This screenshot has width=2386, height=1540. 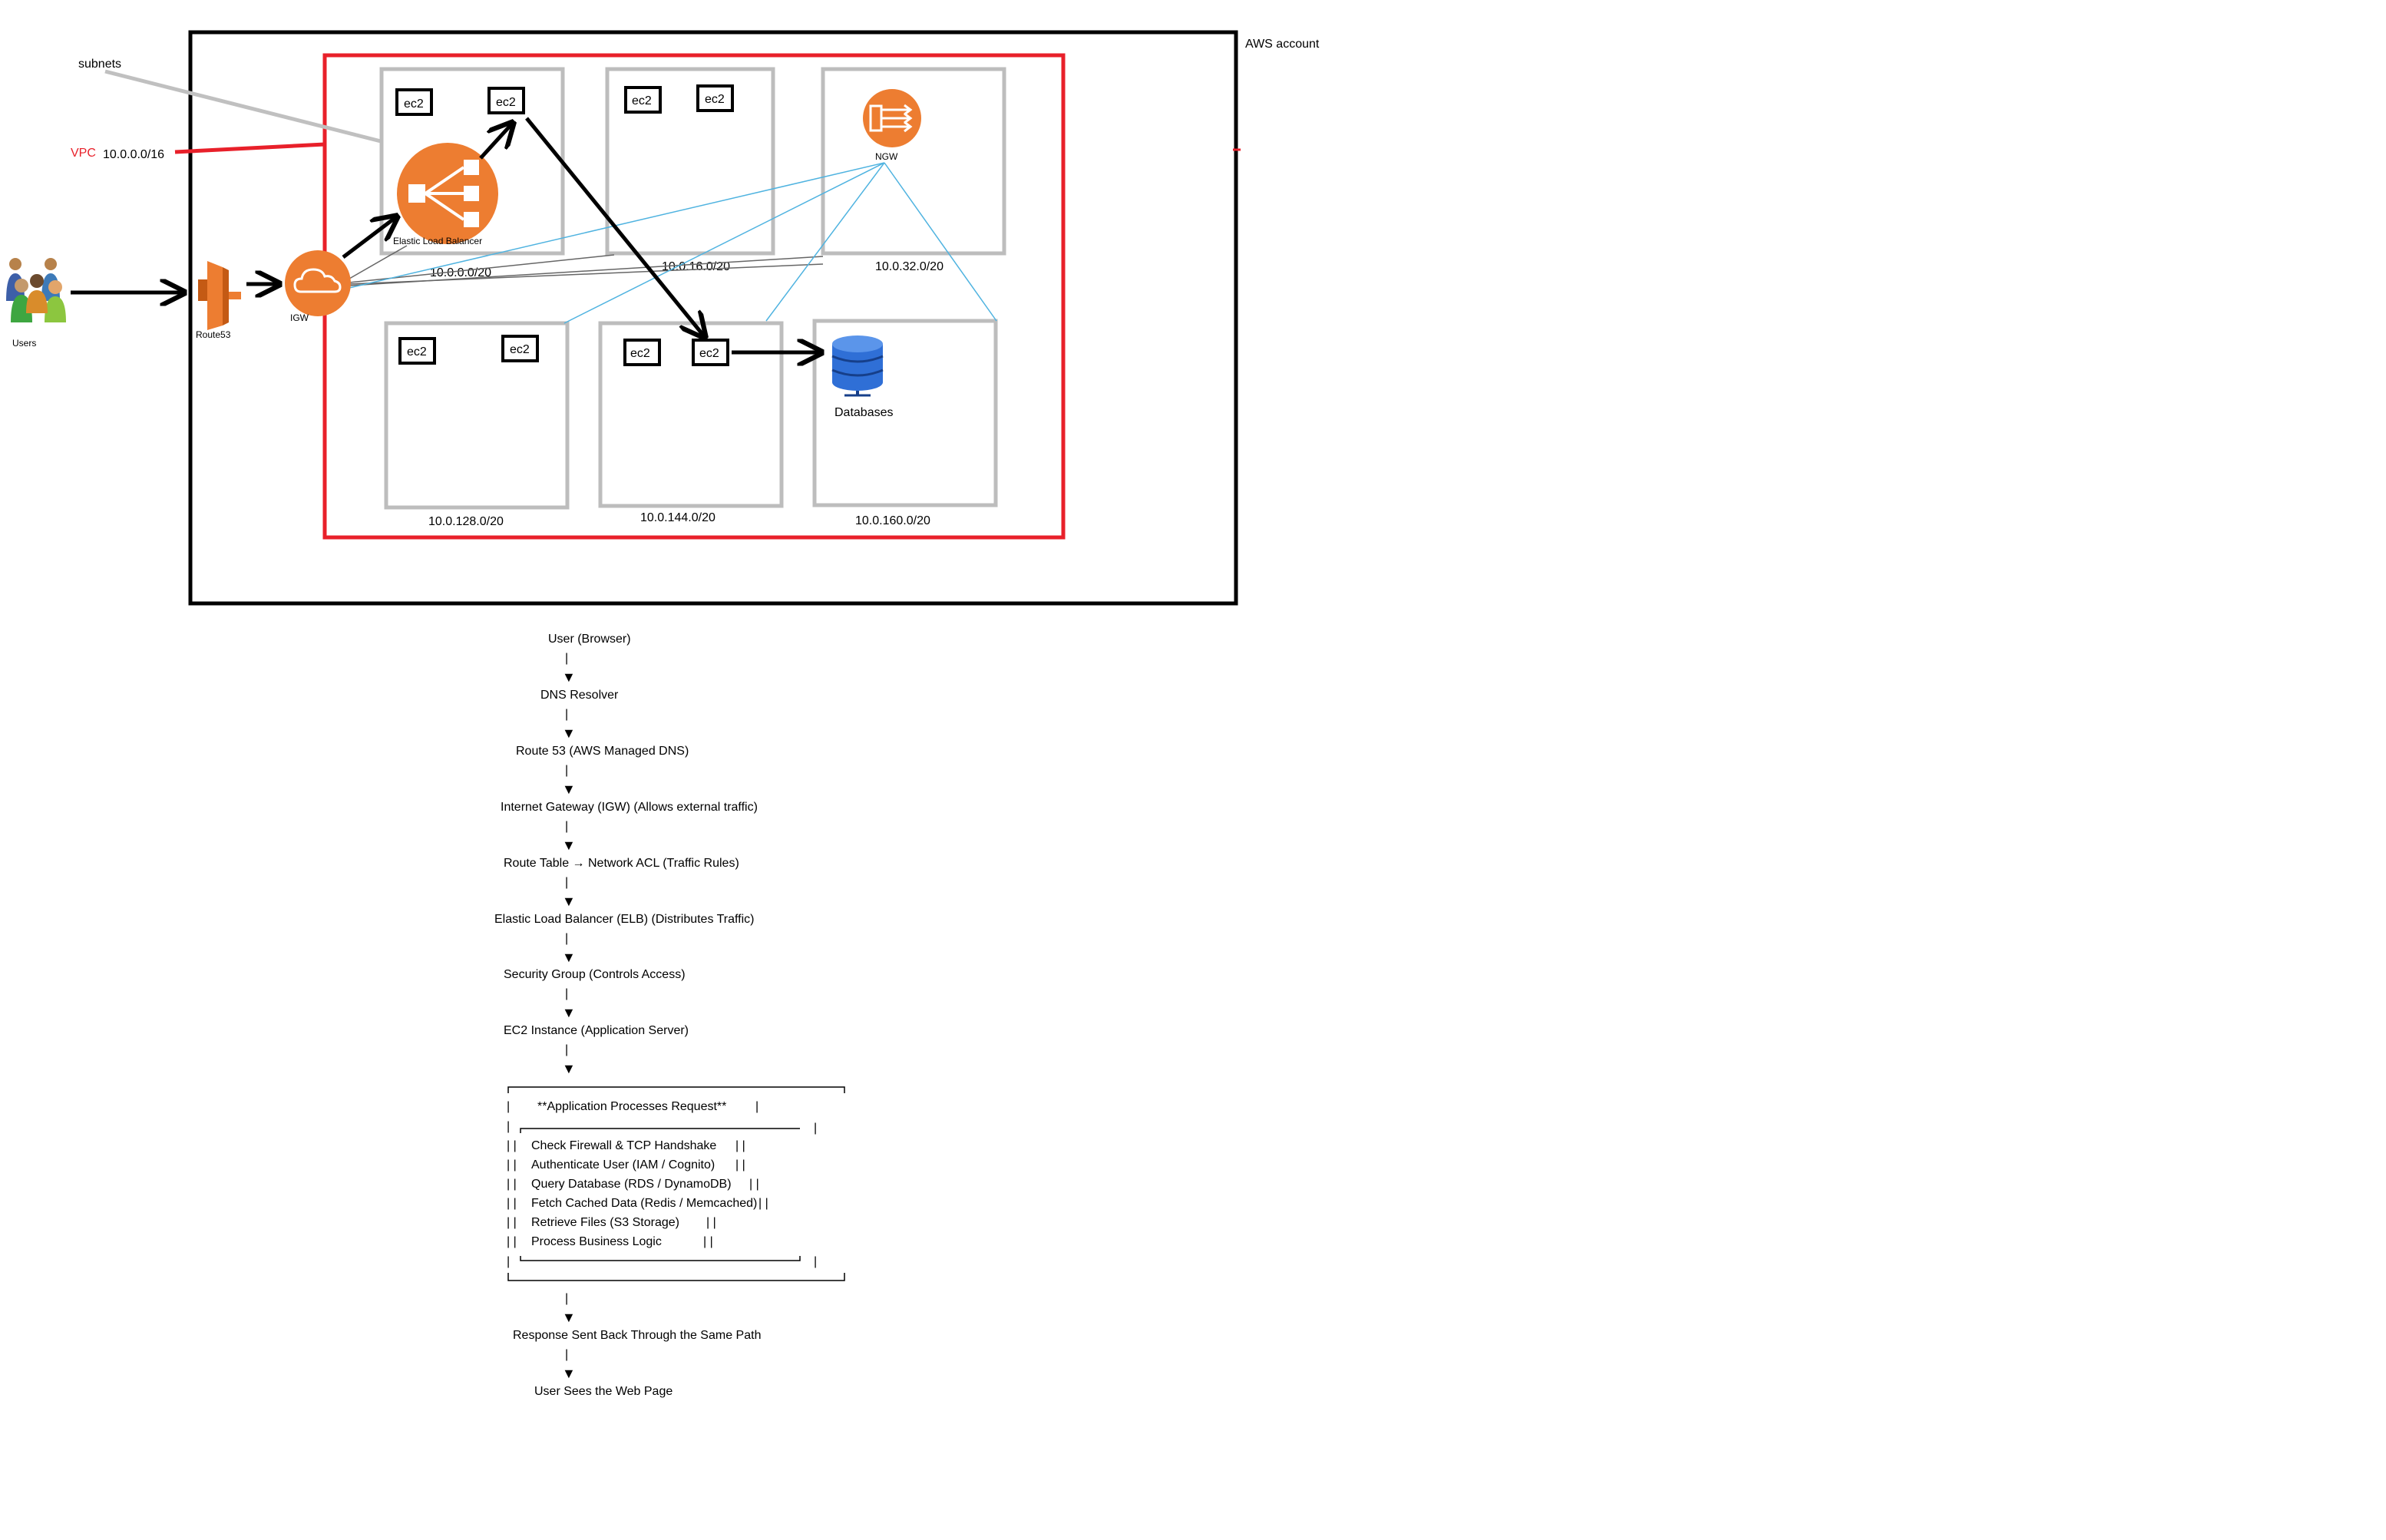 I want to click on app-process-item: Authenticate User (IAM / Cognito), so click(x=623, y=1165).